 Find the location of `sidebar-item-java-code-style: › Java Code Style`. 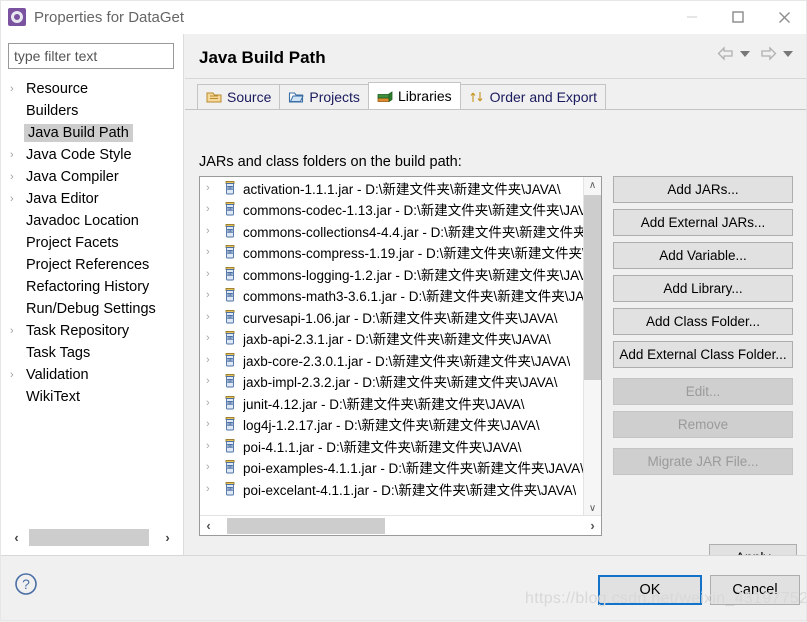

sidebar-item-java-code-style: › Java Code Style is located at coordinates (91, 155).